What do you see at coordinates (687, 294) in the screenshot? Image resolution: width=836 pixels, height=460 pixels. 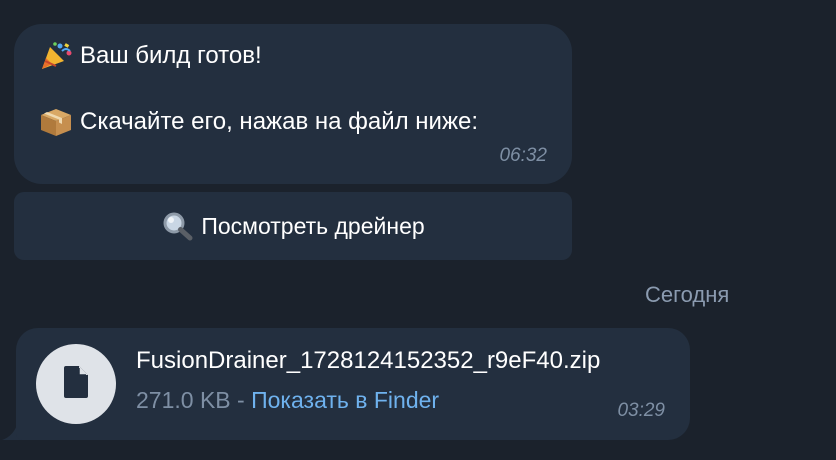 I see `date-separator: Сегодня` at bounding box center [687, 294].